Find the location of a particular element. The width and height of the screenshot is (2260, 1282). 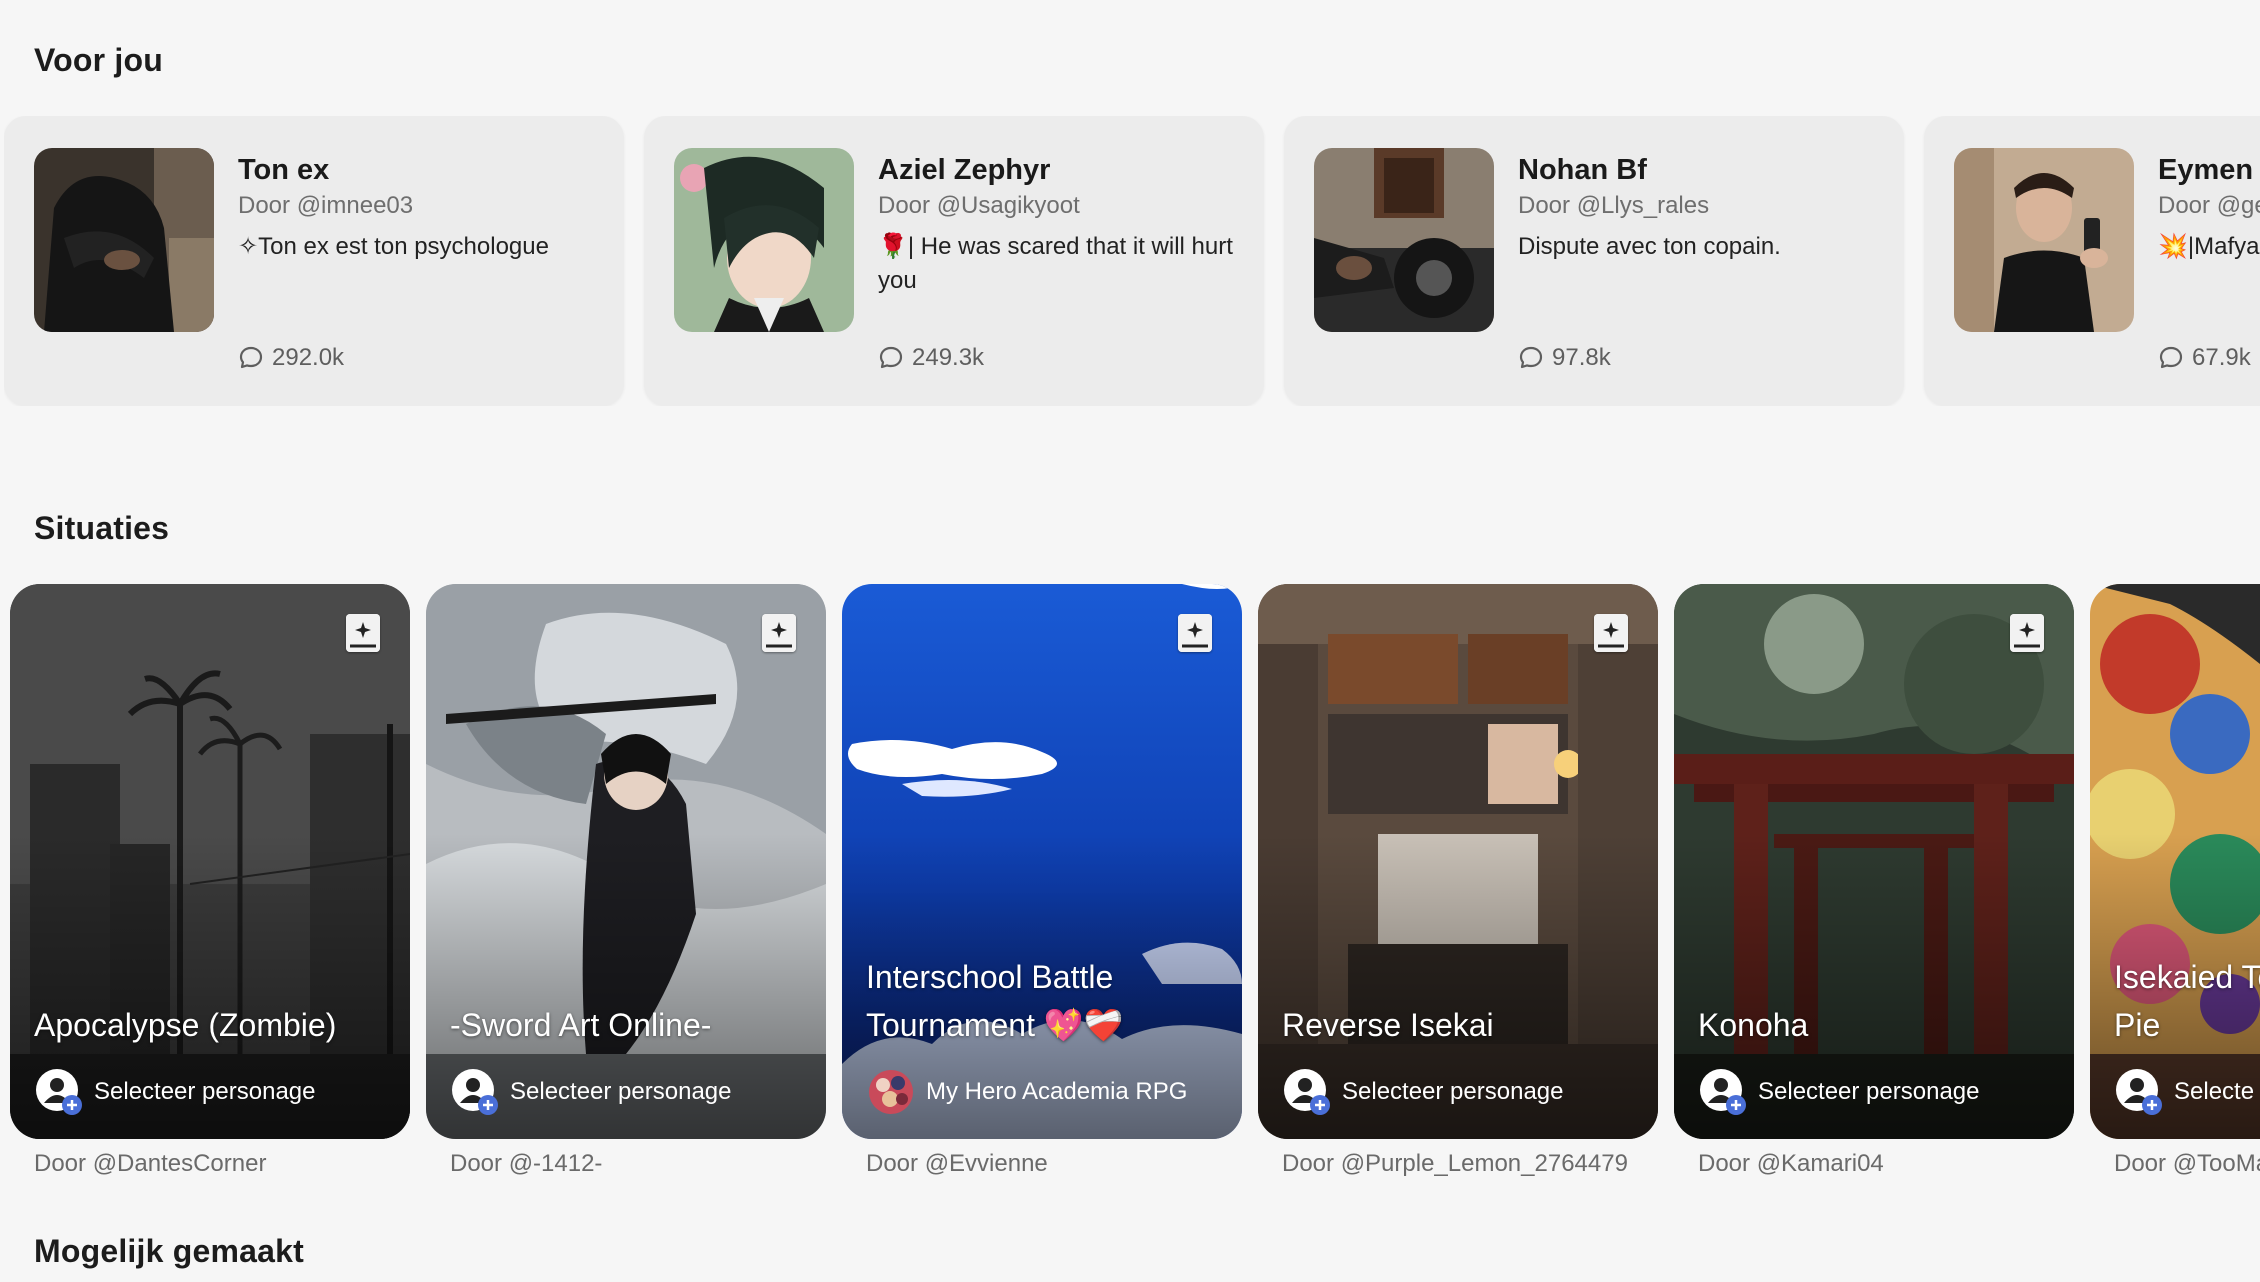

chat-count: 97.8k is located at coordinates (1564, 358).